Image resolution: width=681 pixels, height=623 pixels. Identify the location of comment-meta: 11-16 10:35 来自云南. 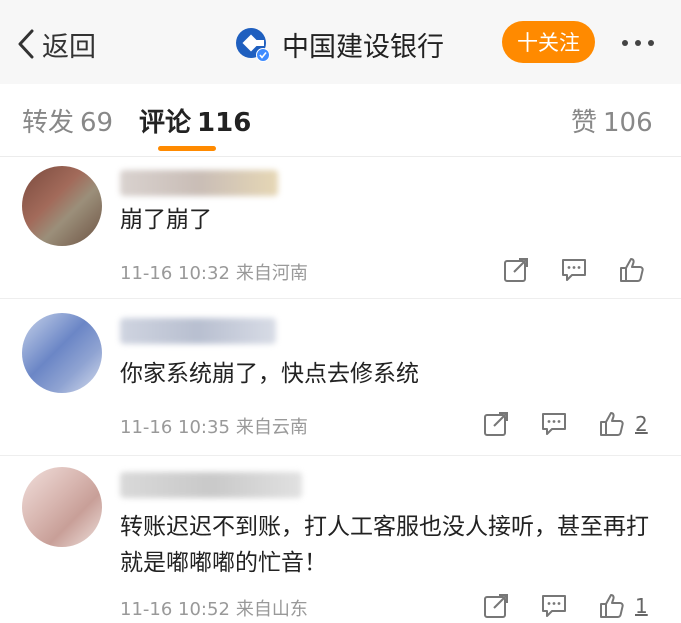
(214, 426).